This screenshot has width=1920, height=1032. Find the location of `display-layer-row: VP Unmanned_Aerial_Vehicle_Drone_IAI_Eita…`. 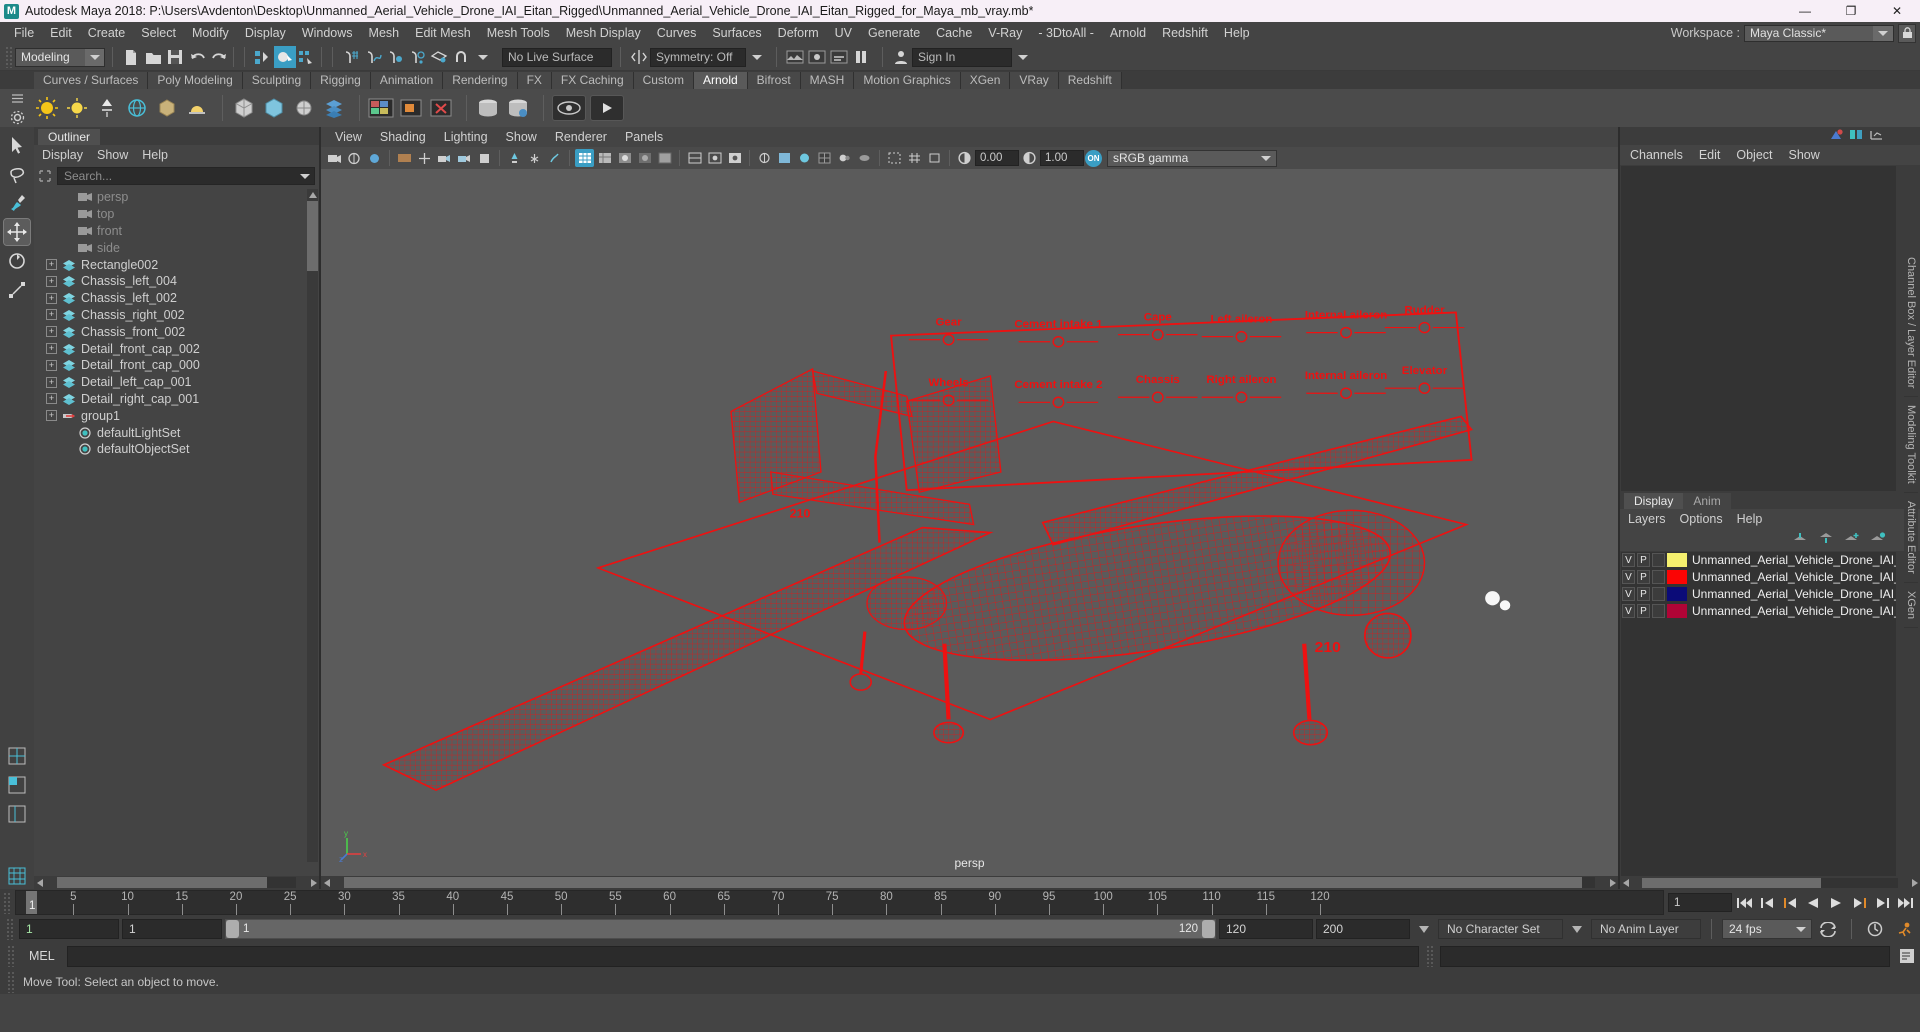

display-layer-row: VP Unmanned_Aerial_Vehicle_Drone_IAI_Eita… is located at coordinates (1758, 594).